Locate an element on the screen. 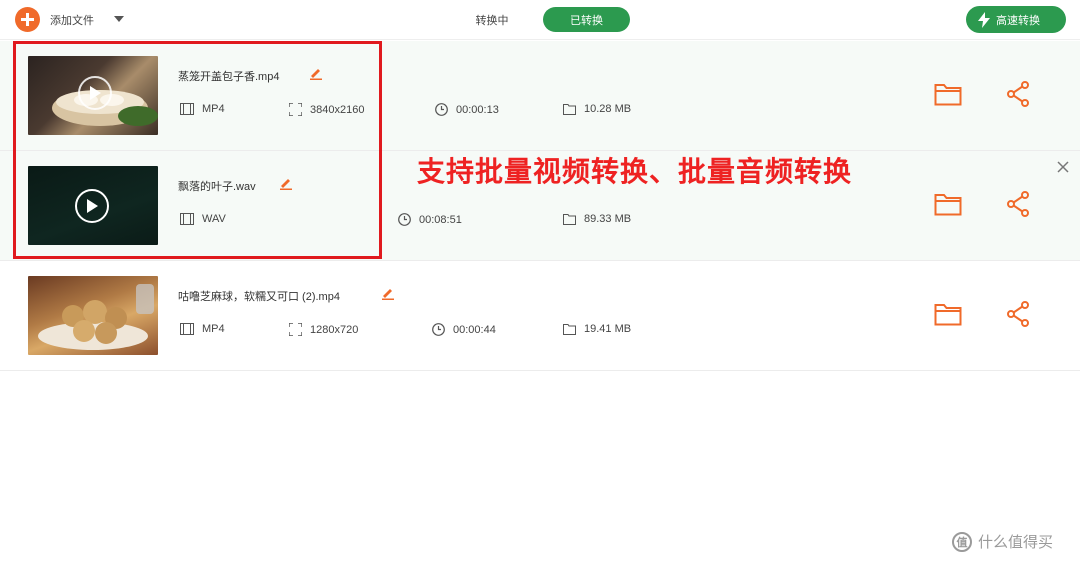  watermark-text: 什么值得买 is located at coordinates (1016, 542).